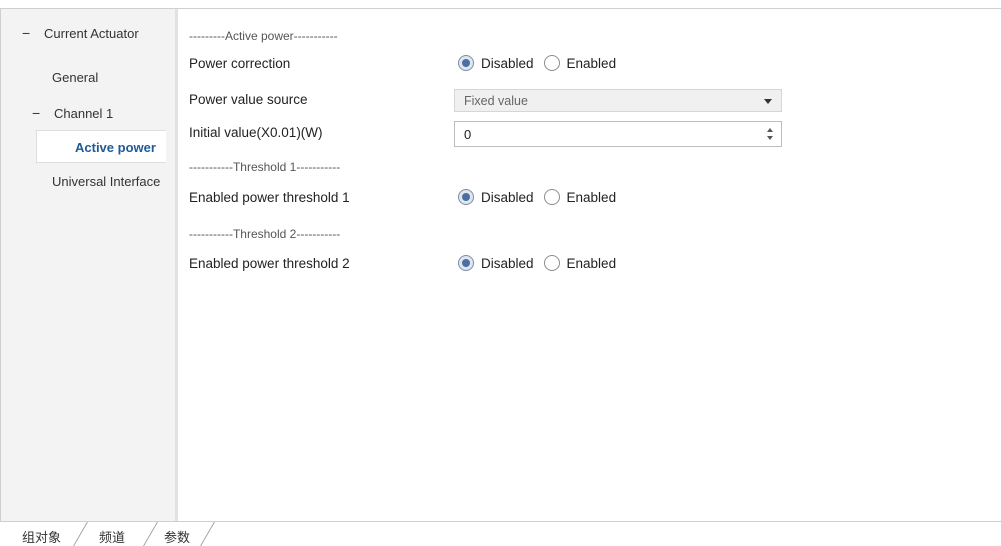  Describe the element at coordinates (496, 101) in the screenshot. I see `select-value: Fixed value` at that location.